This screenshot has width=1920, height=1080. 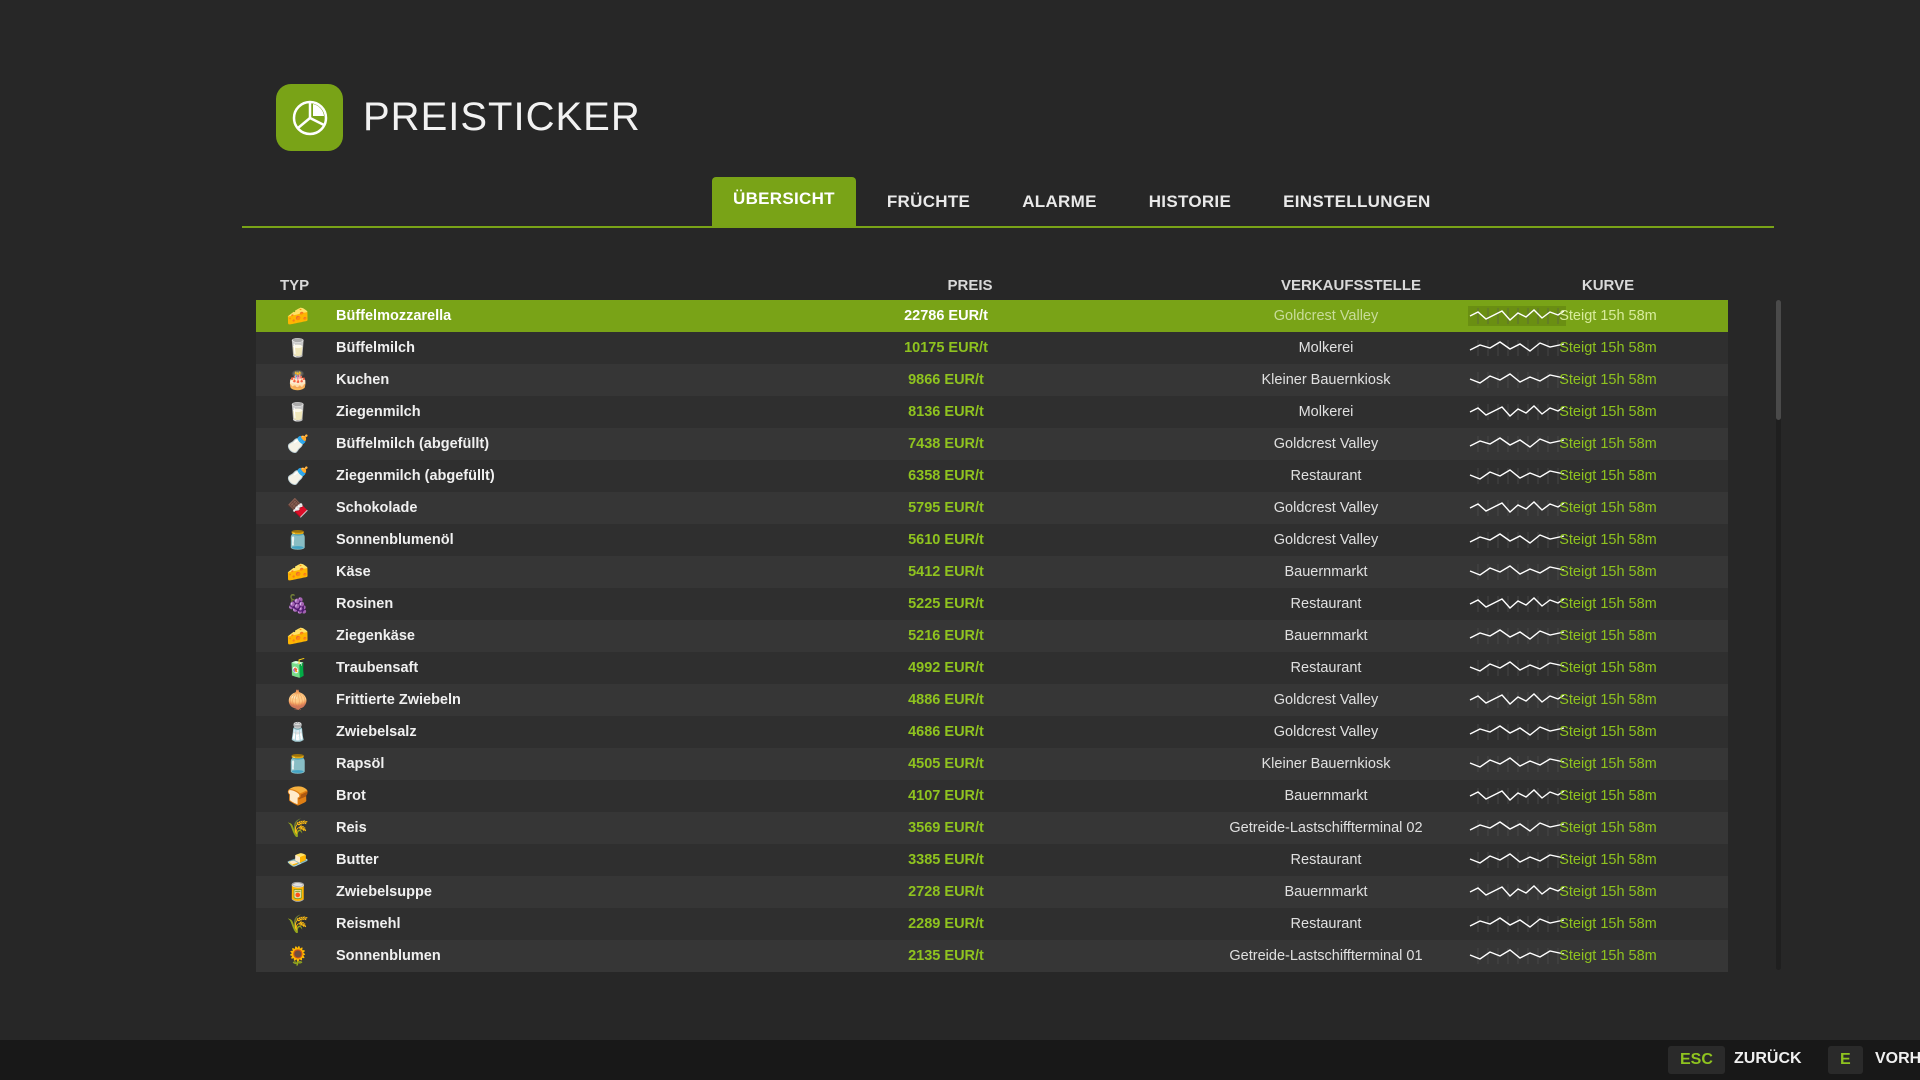 What do you see at coordinates (395, 540) in the screenshot?
I see `product-name: Sonnenblumenöl` at bounding box center [395, 540].